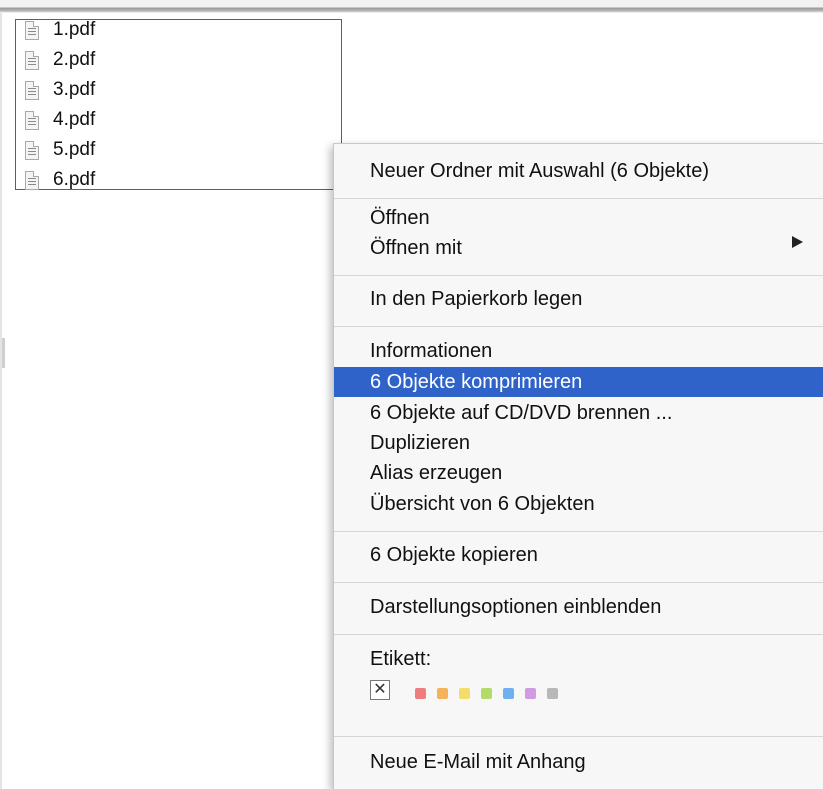  What do you see at coordinates (420, 693) in the screenshot?
I see `label-red-swatch` at bounding box center [420, 693].